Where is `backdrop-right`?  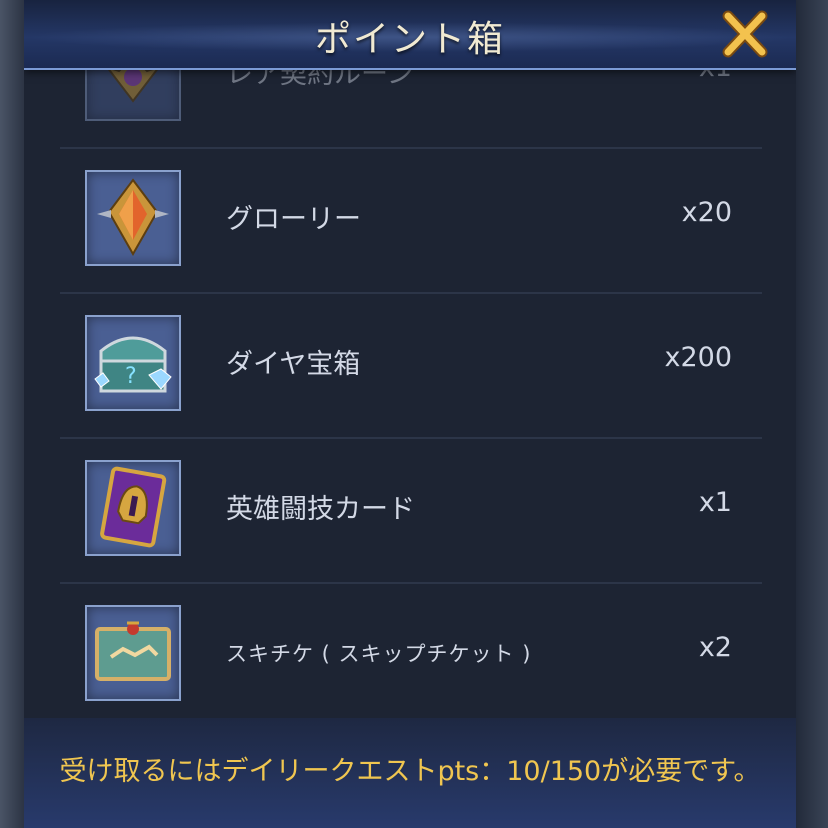
backdrop-right is located at coordinates (812, 414).